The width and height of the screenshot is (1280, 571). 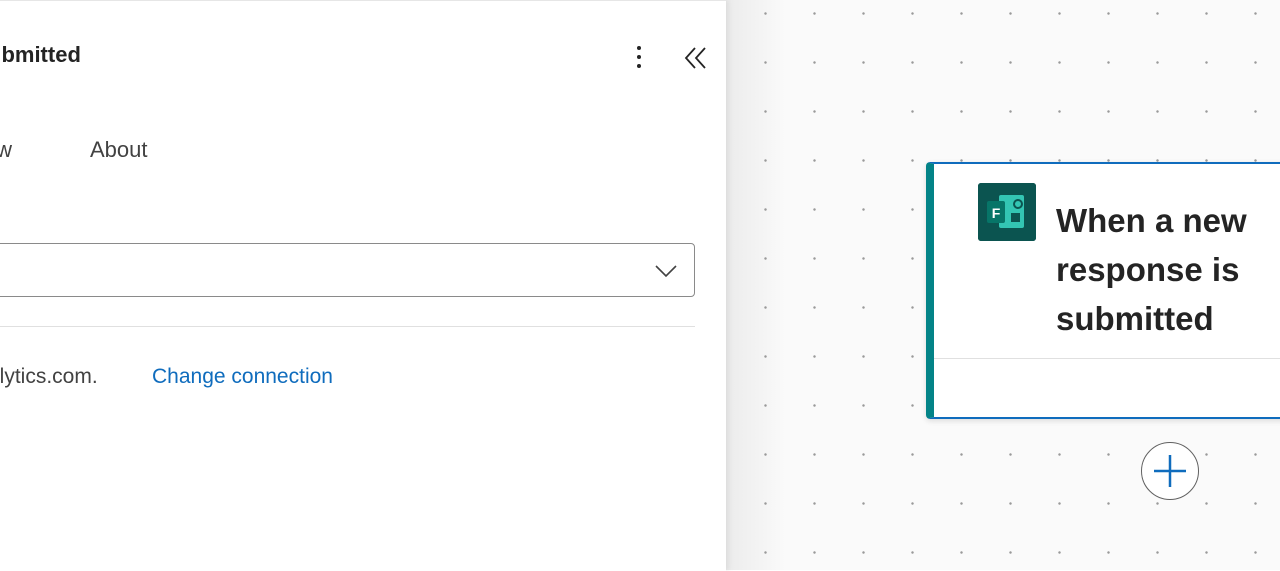 What do you see at coordinates (996, 213) in the screenshot?
I see `svg-text: F` at bounding box center [996, 213].